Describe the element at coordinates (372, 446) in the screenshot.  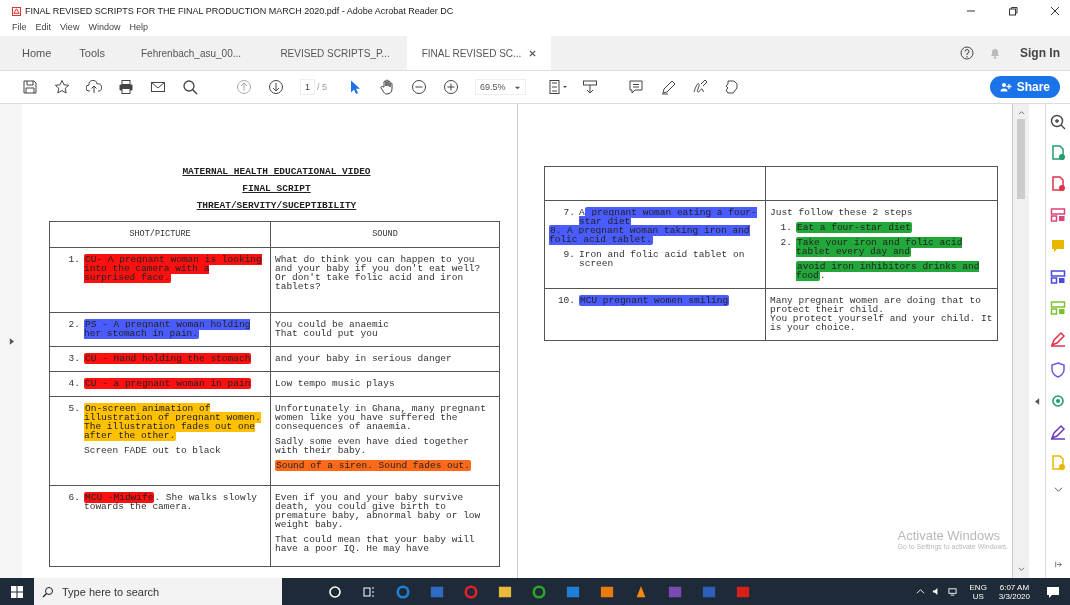
I see `script-text: Sadly some even have died together with their baby.` at that location.